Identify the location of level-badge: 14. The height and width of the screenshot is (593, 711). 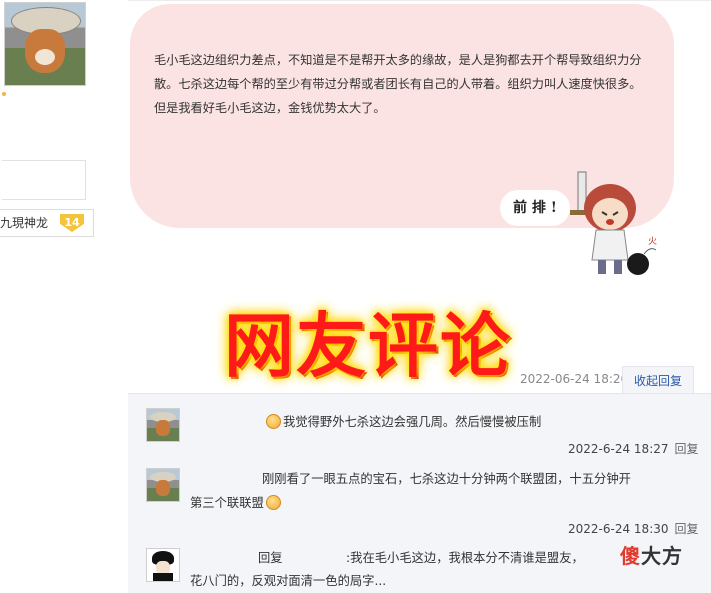
(72, 223).